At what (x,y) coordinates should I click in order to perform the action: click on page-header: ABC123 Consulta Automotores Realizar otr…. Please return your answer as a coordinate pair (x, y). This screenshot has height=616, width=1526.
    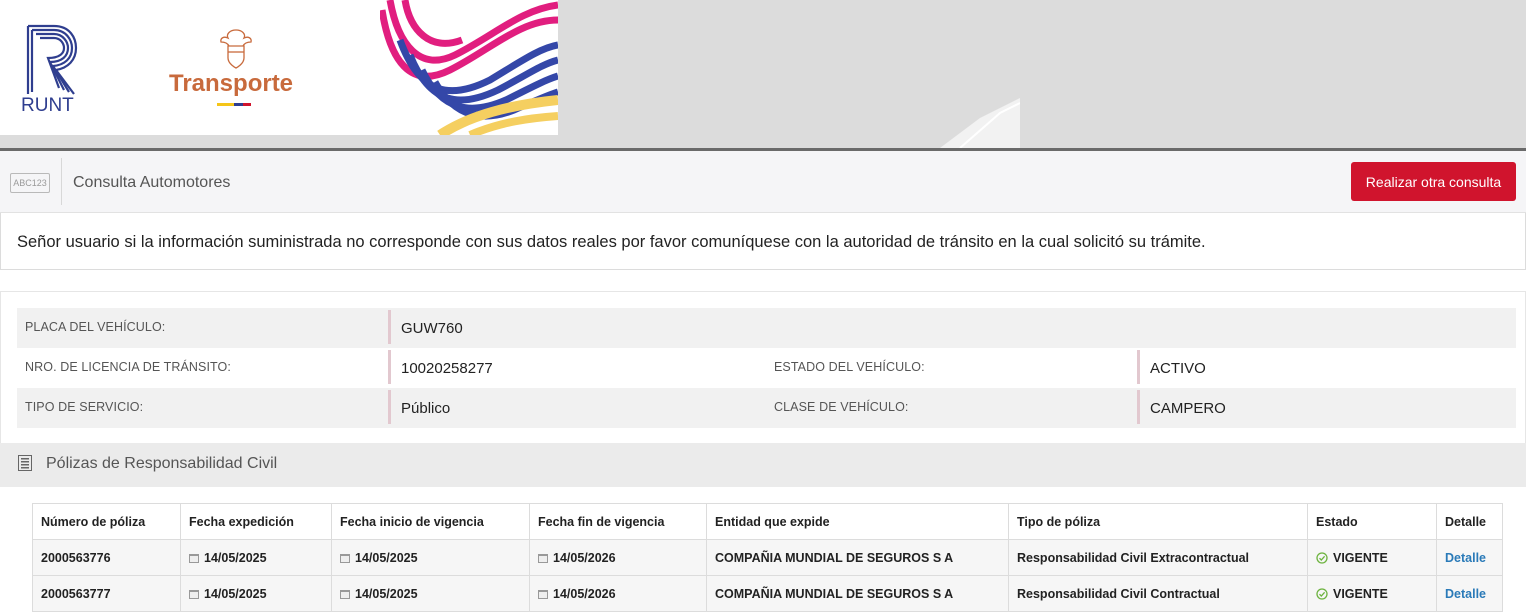
    Looking at the image, I should click on (763, 182).